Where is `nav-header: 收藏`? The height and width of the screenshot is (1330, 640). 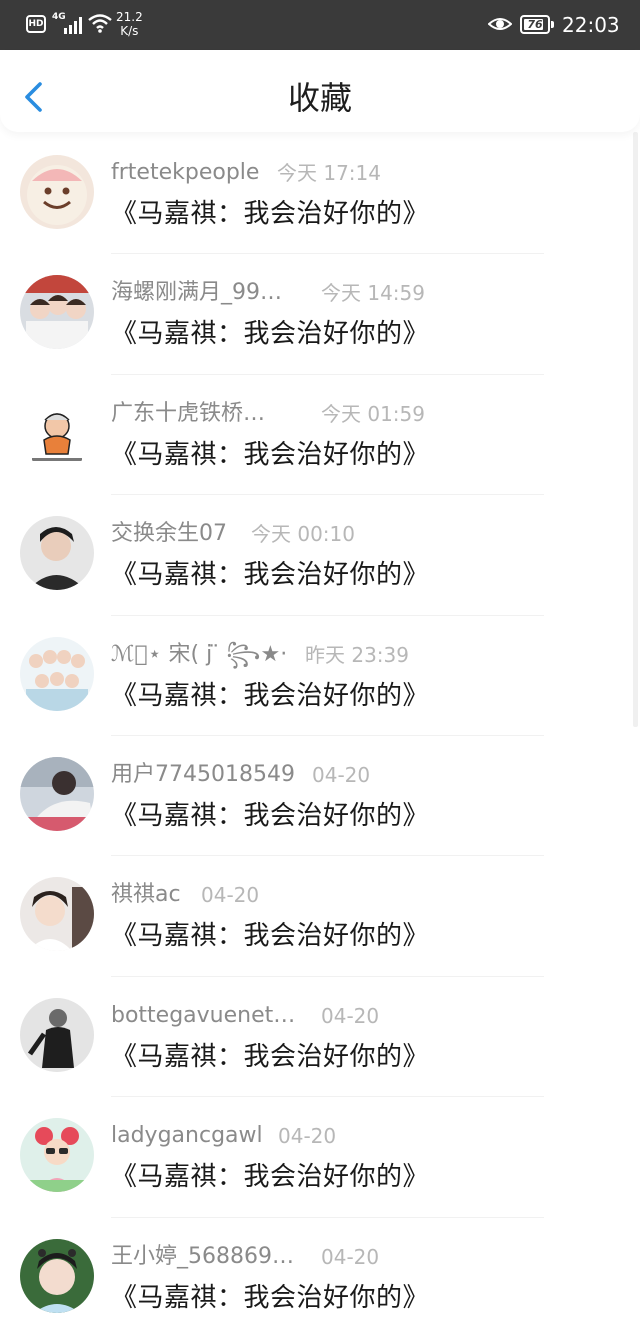
nav-header: 收藏 is located at coordinates (320, 91).